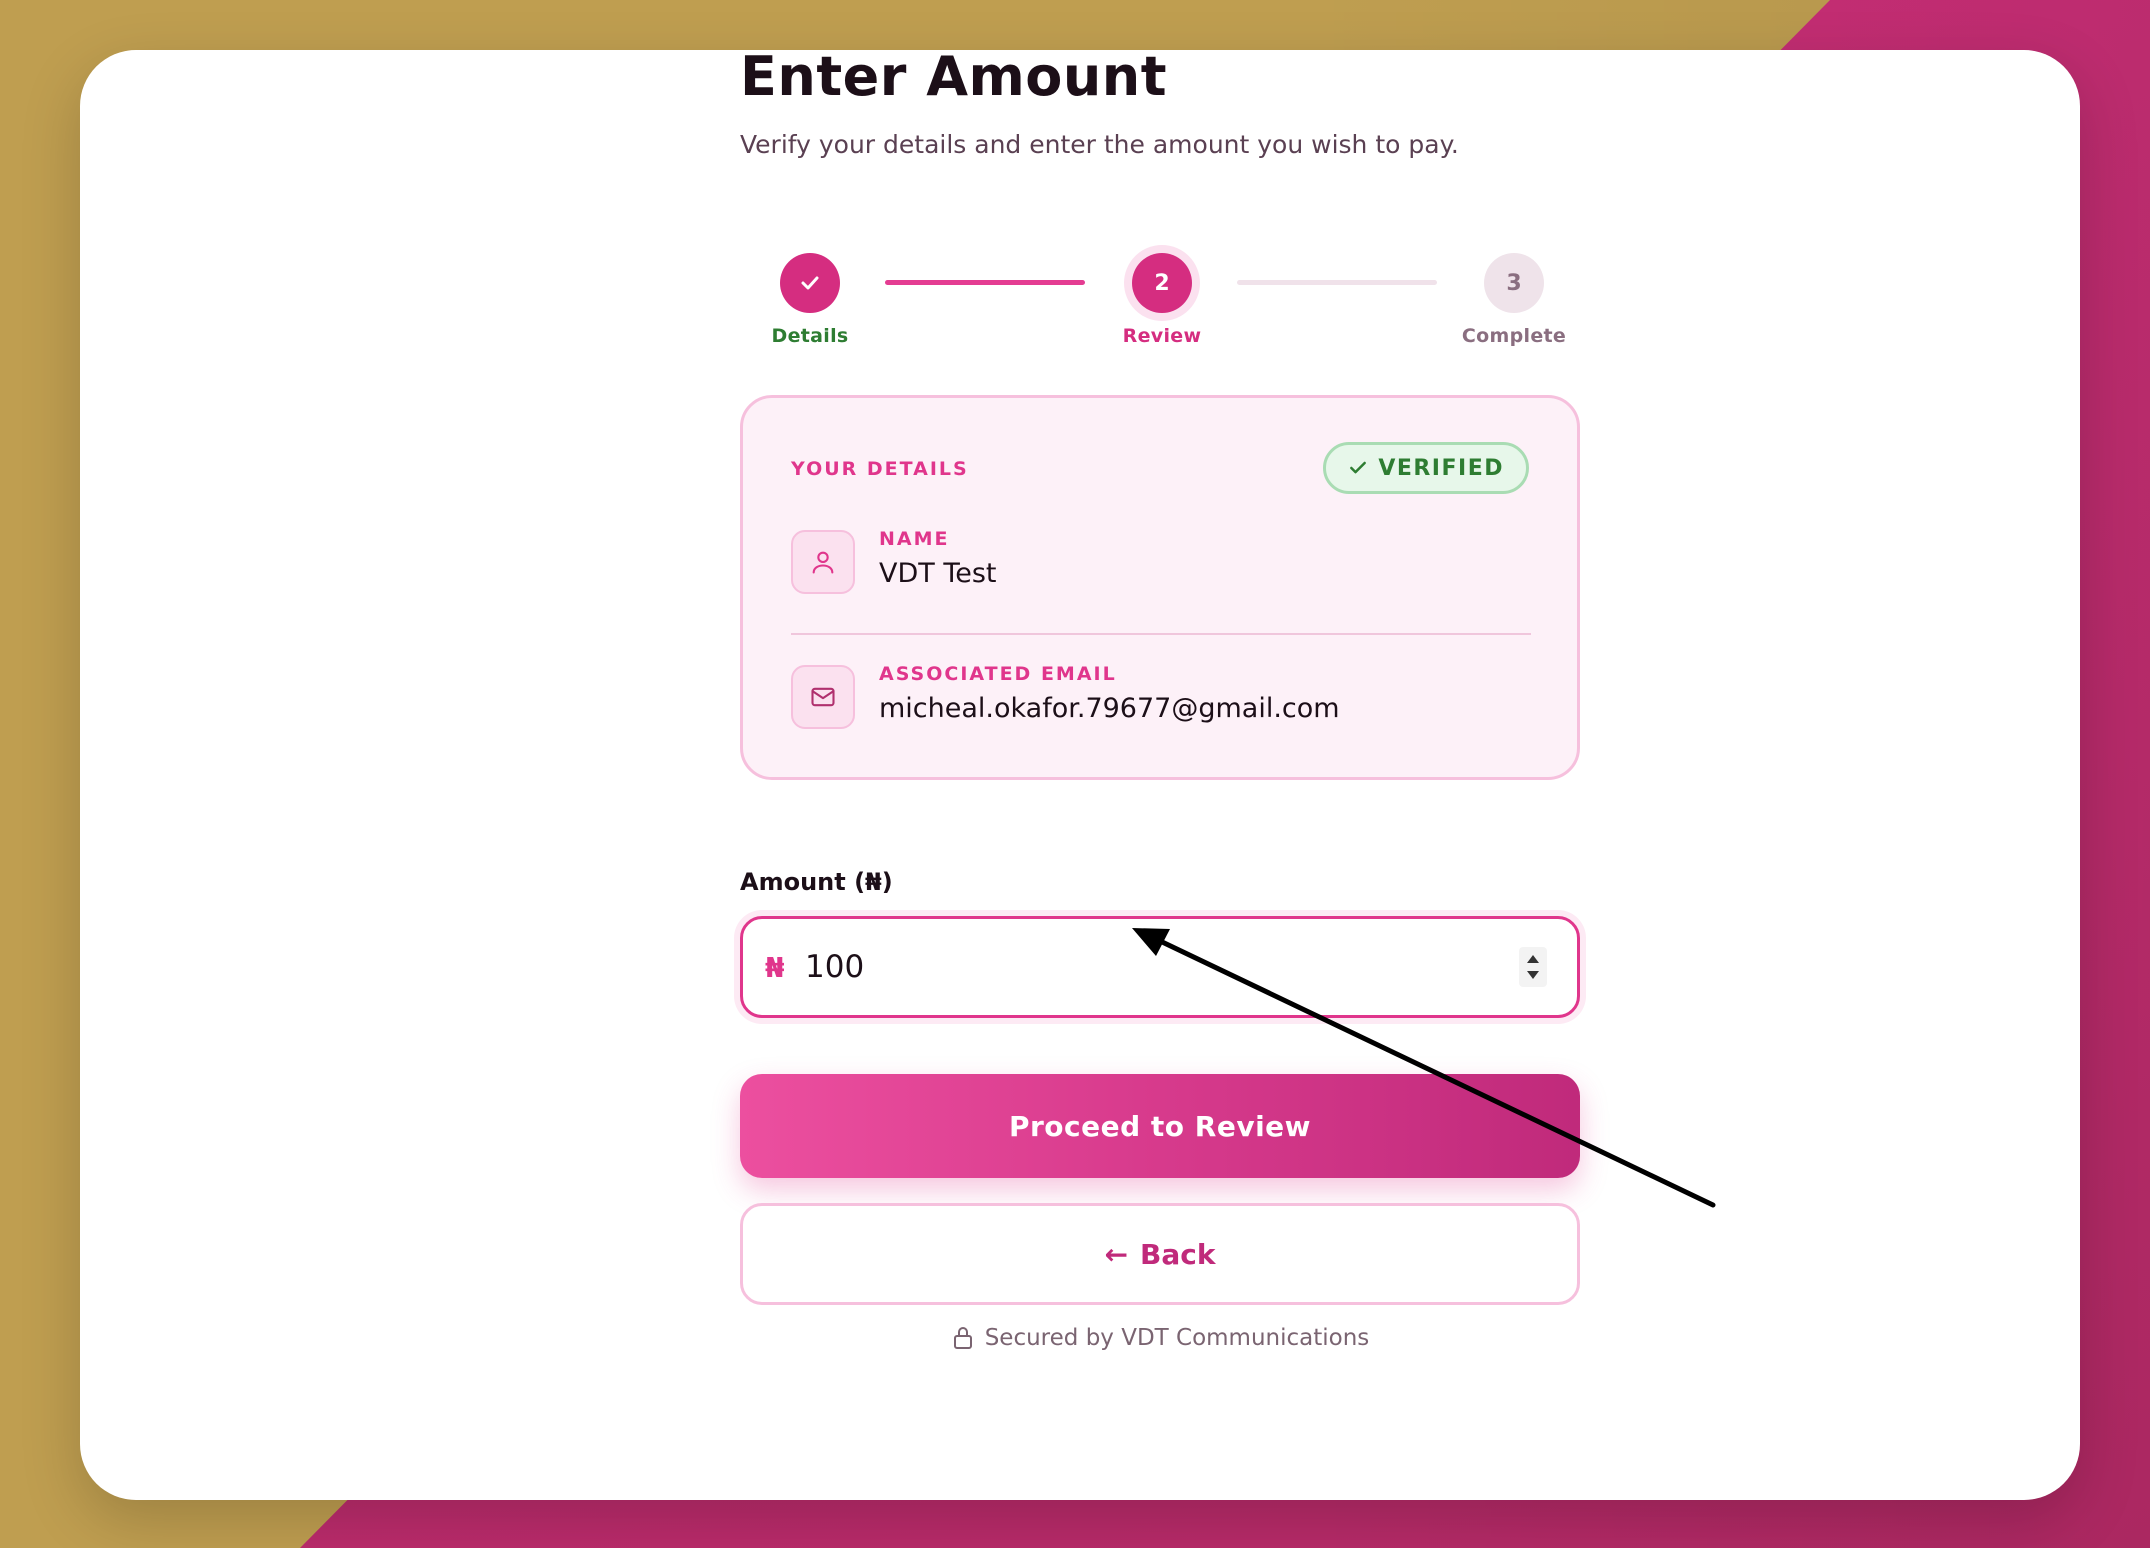 The image size is (2150, 1548). What do you see at coordinates (1109, 708) in the screenshot?
I see `email-value: micheal.okafor.79677@gmail.com` at bounding box center [1109, 708].